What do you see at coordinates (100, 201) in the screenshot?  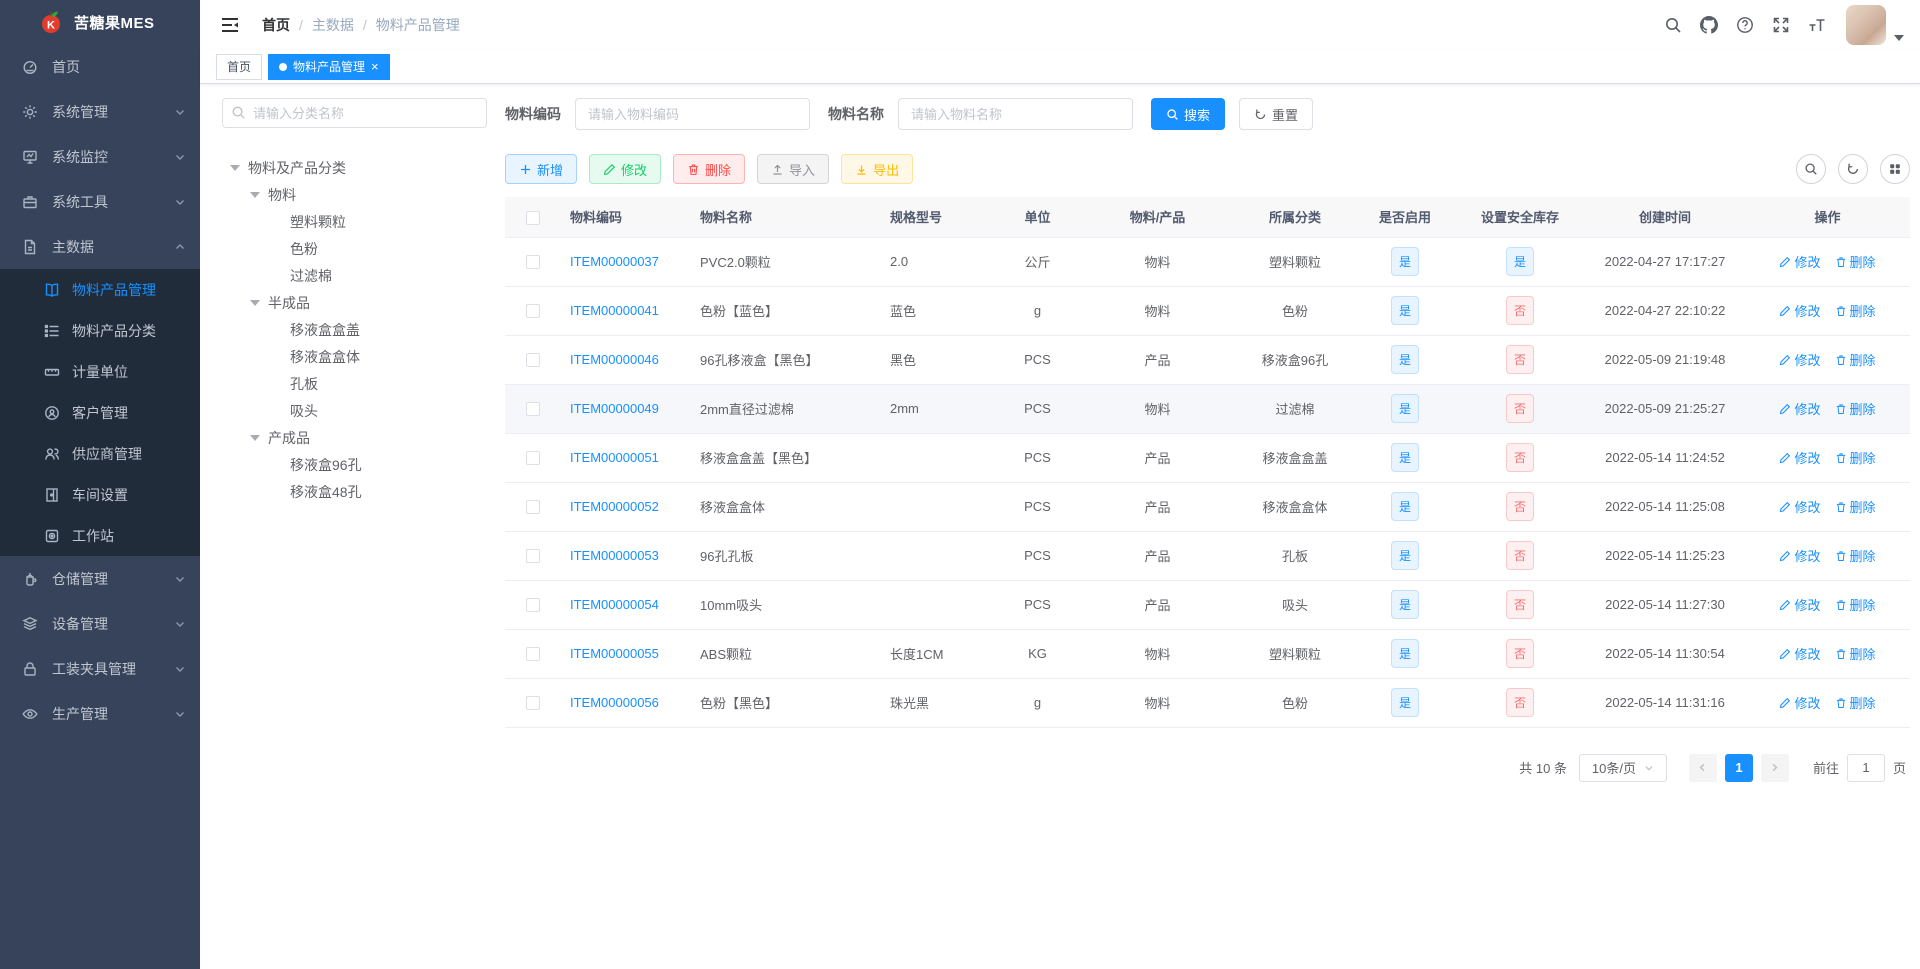 I see `sidebar-item-system-tools: 系统工具` at bounding box center [100, 201].